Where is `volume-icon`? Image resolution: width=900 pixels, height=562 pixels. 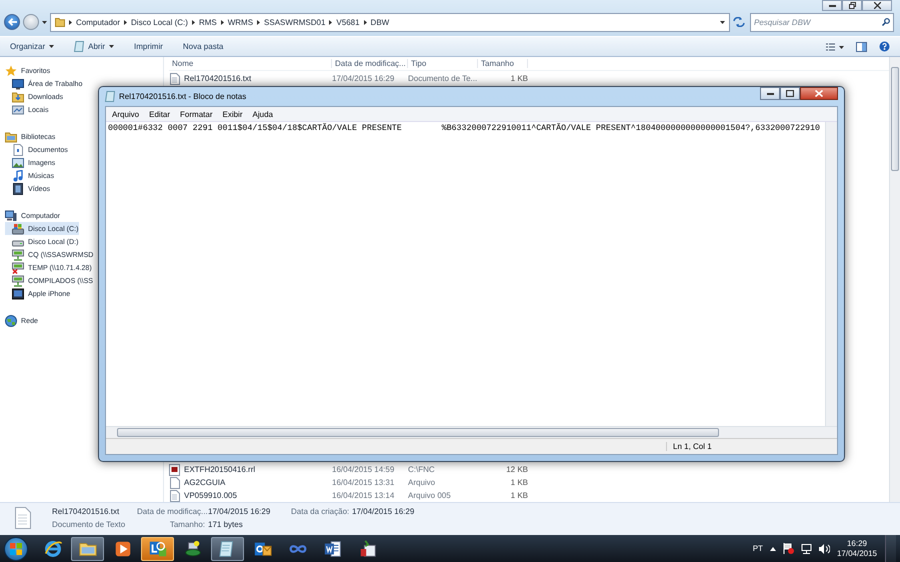
volume-icon is located at coordinates (824, 549).